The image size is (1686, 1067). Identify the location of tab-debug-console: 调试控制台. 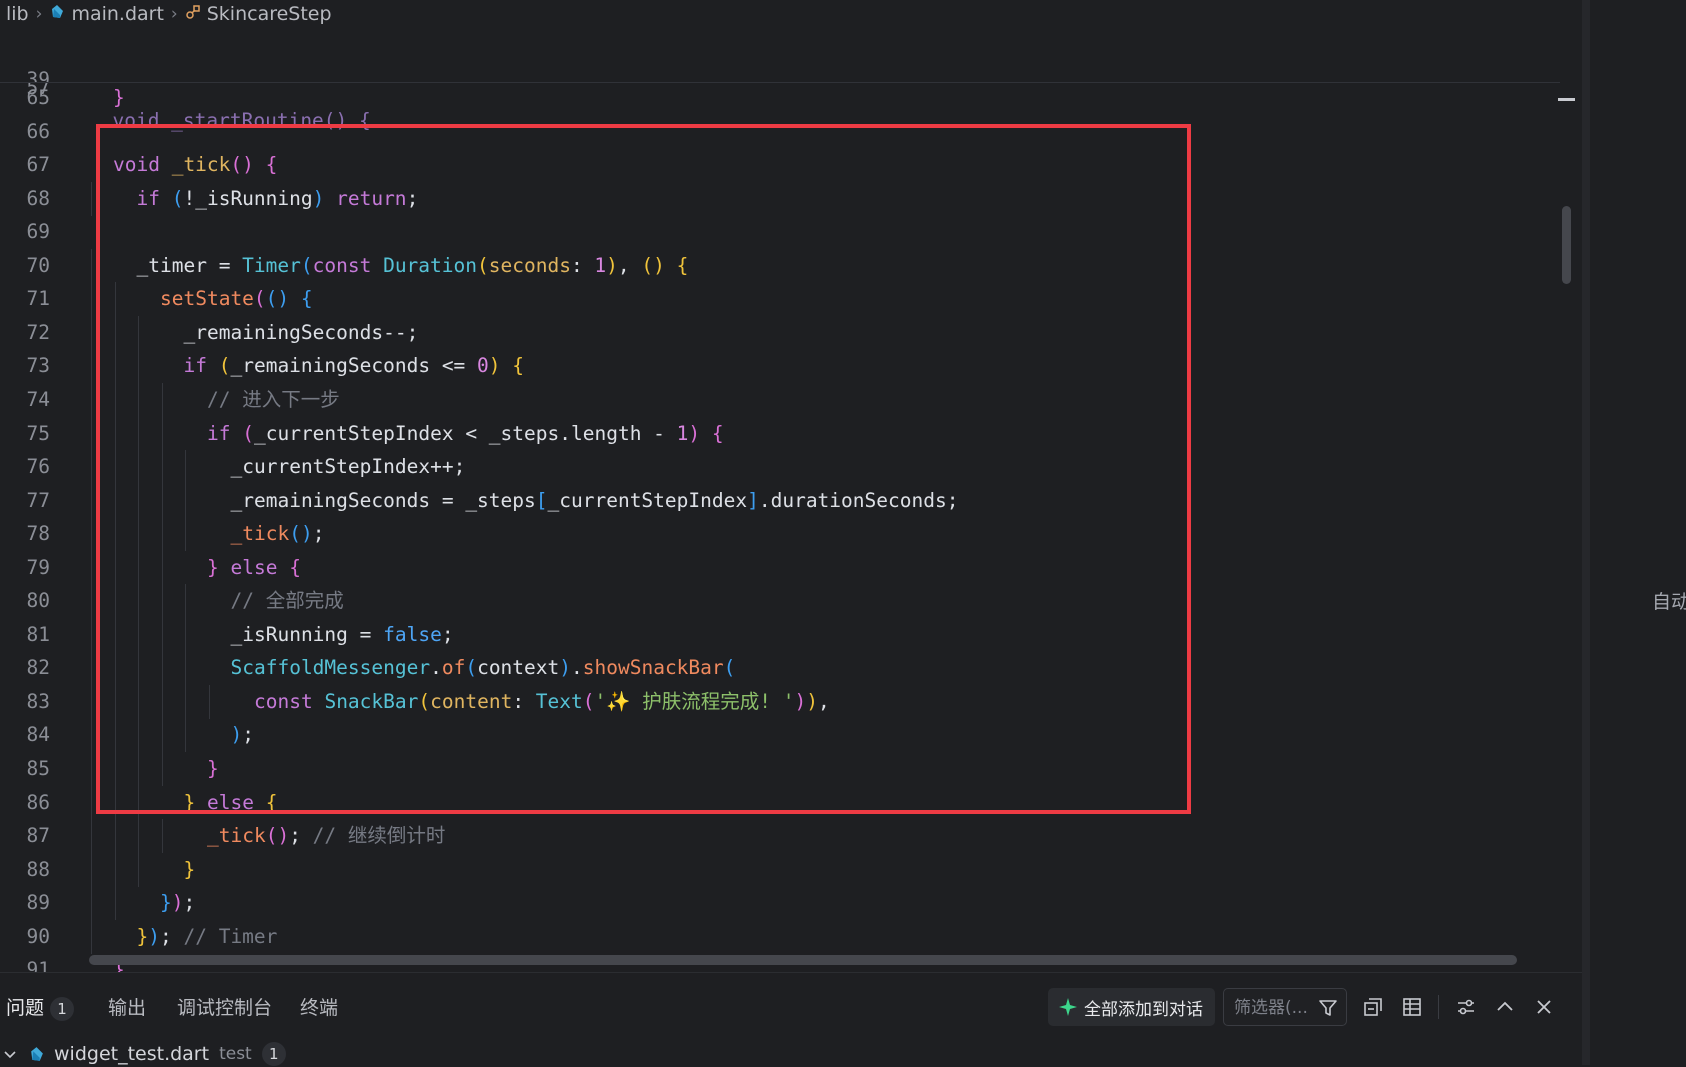
(224, 1008).